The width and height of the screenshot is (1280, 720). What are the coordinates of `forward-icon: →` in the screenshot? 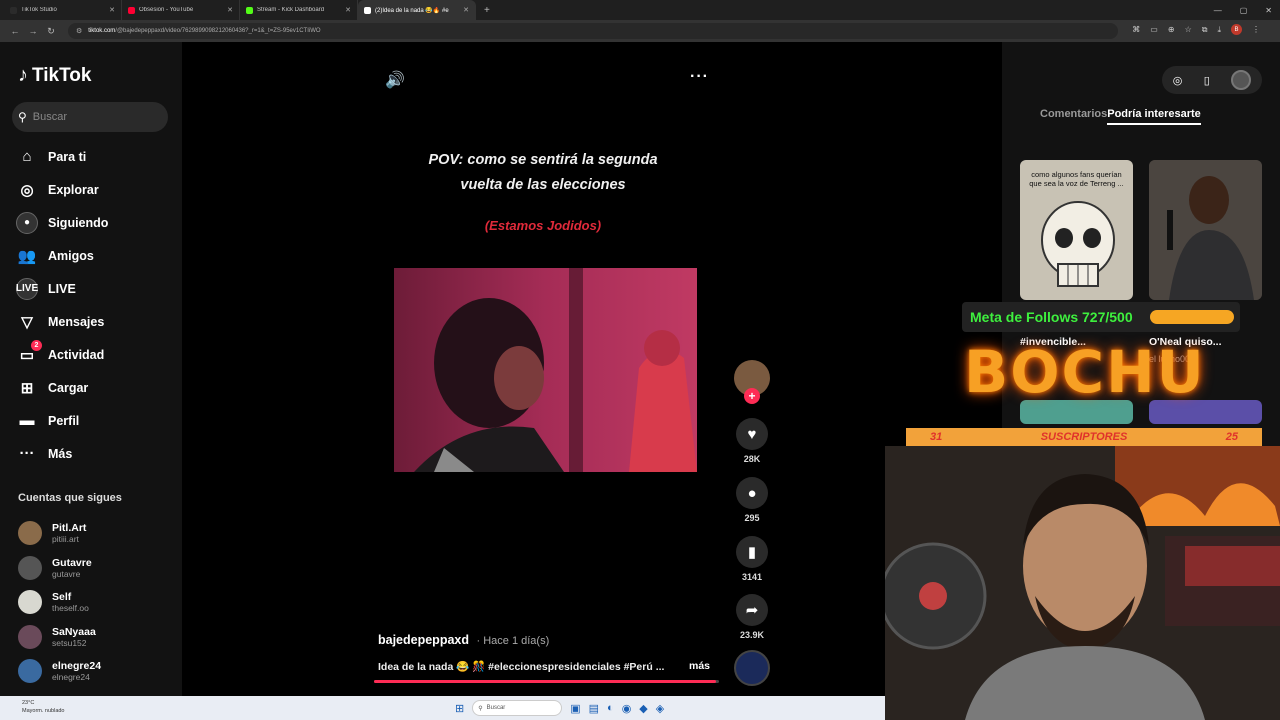 It's located at (33, 31).